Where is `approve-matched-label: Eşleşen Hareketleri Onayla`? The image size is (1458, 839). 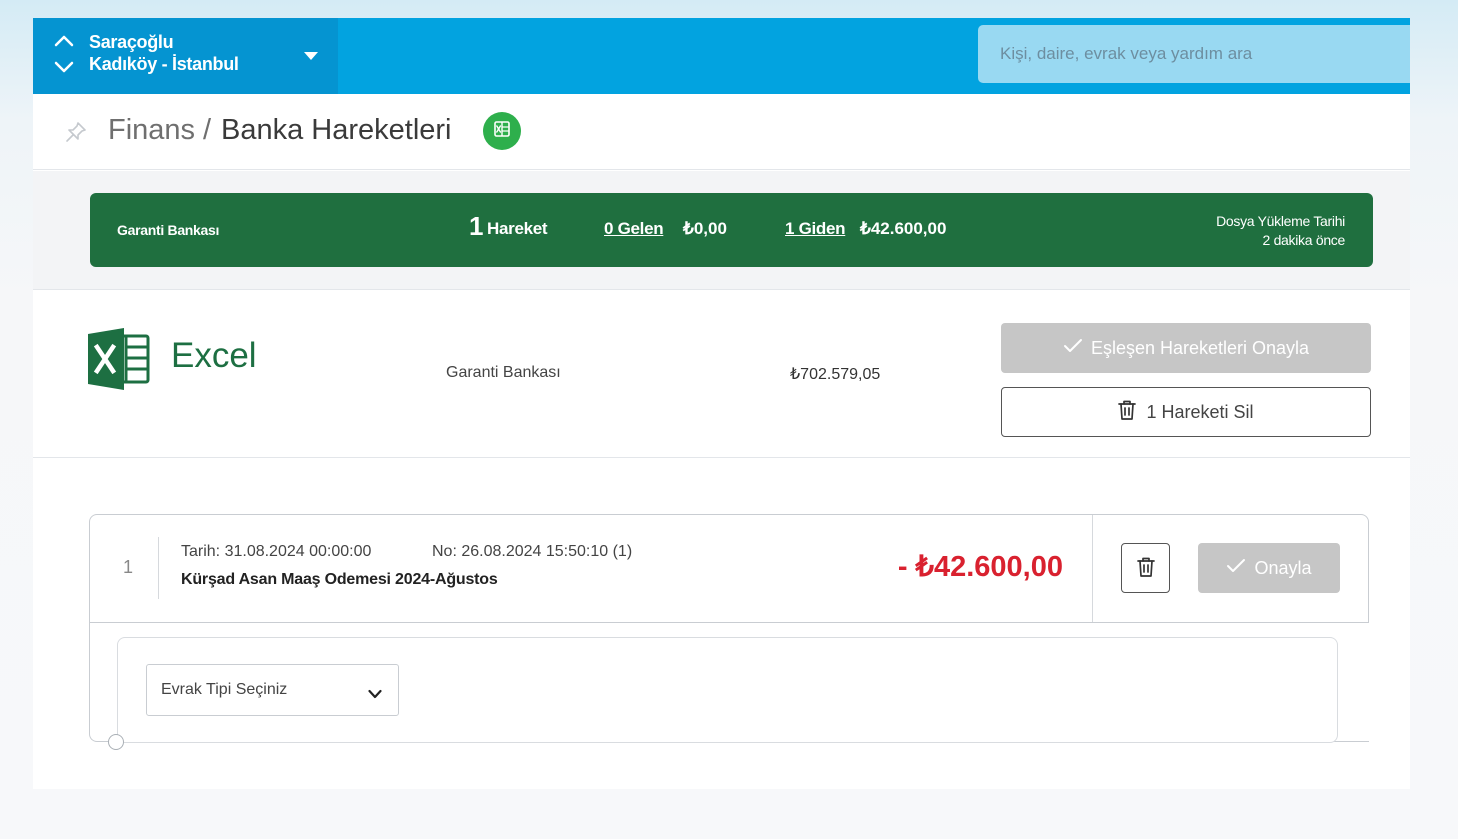
approve-matched-label: Eşleşen Hareketleri Onayla is located at coordinates (1200, 347).